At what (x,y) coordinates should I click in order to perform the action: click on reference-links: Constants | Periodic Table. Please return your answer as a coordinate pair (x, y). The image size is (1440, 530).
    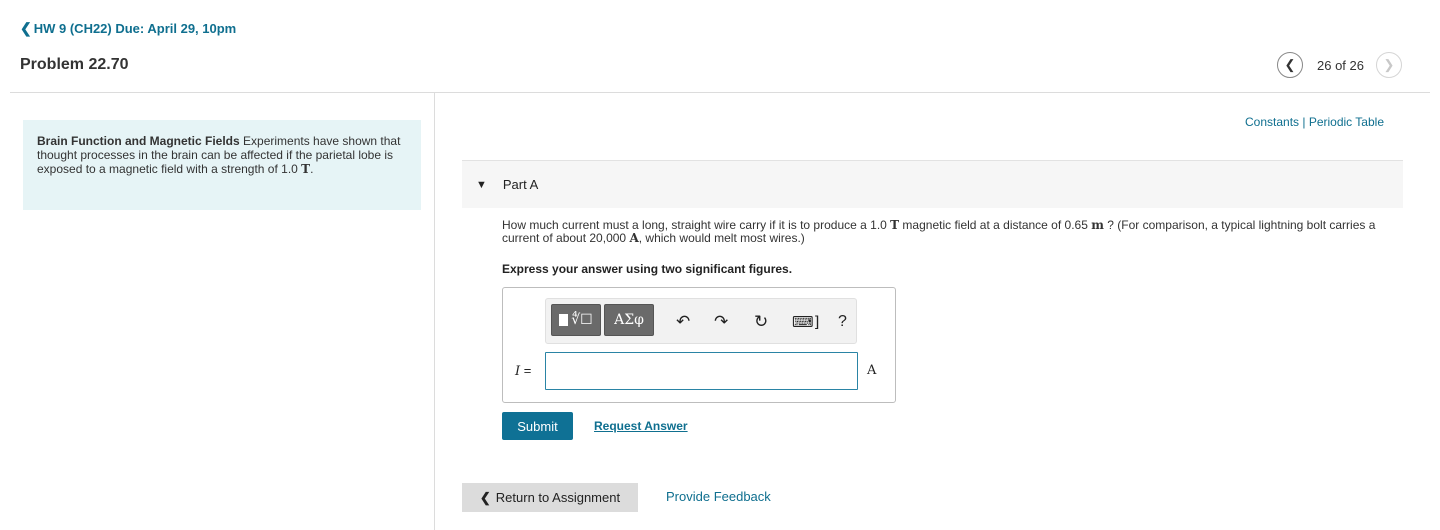
    Looking at the image, I should click on (1314, 122).